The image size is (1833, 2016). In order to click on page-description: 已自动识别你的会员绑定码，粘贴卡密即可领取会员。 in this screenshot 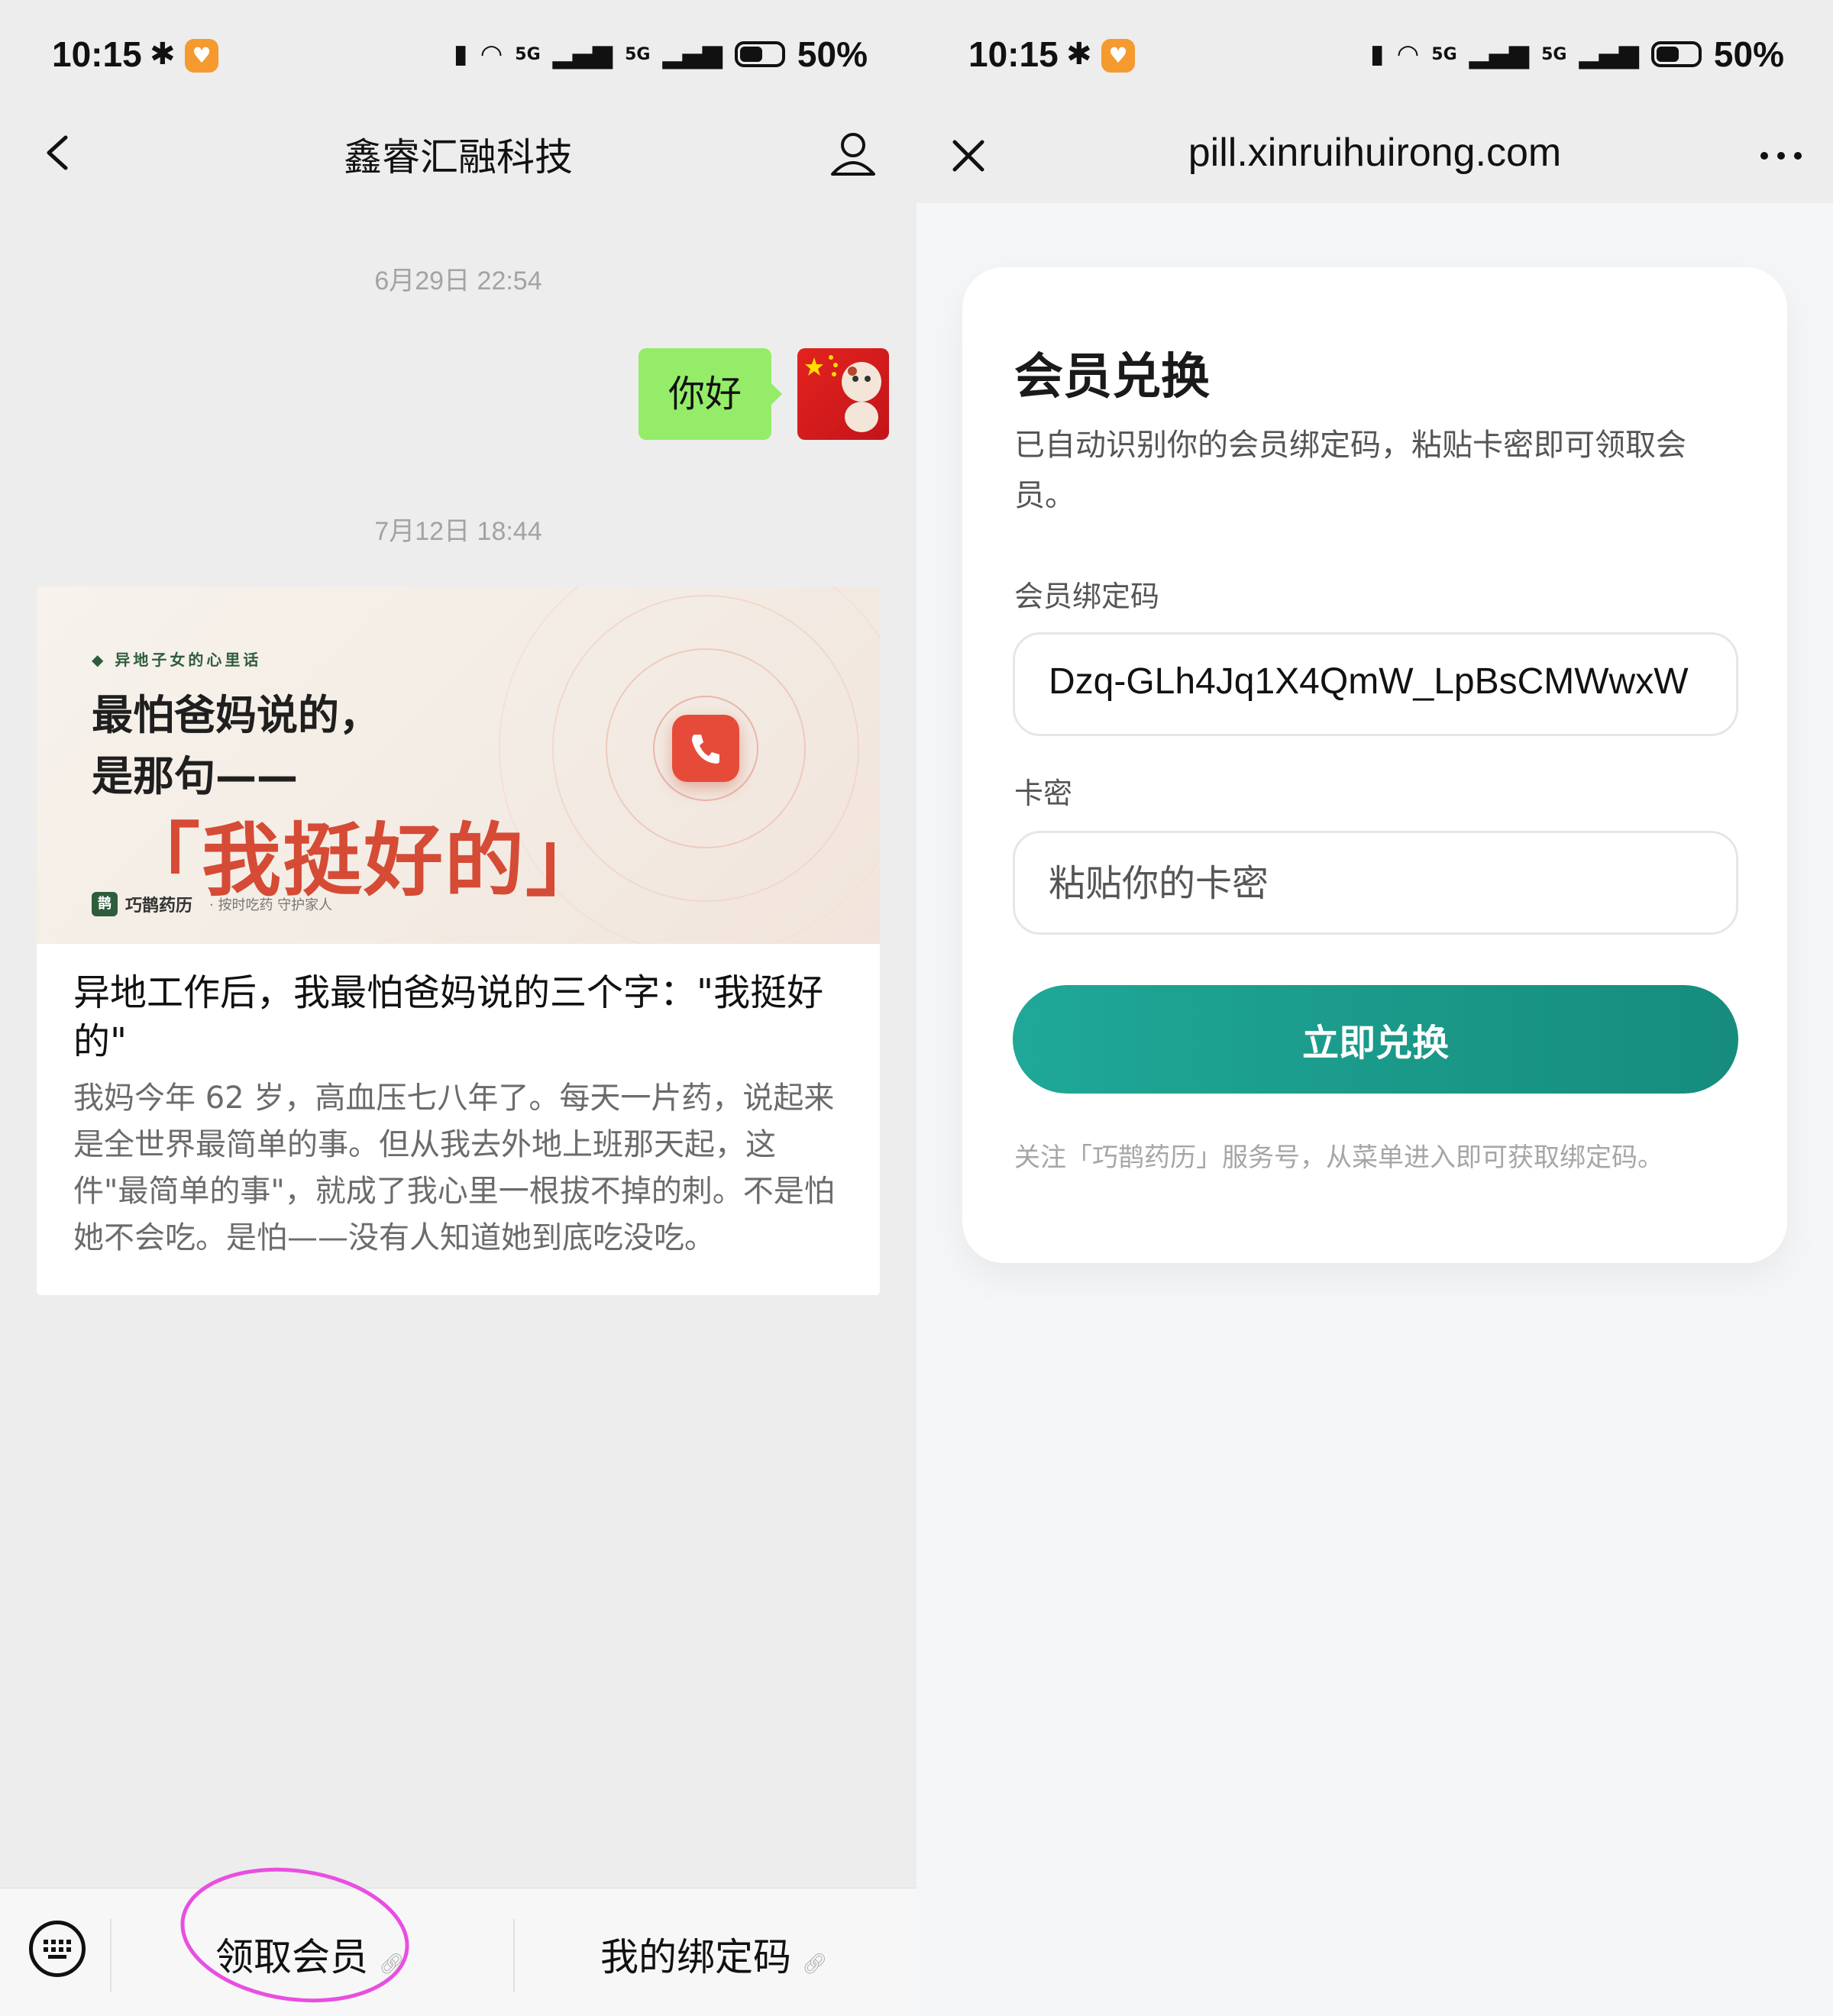, I will do `click(1350, 471)`.